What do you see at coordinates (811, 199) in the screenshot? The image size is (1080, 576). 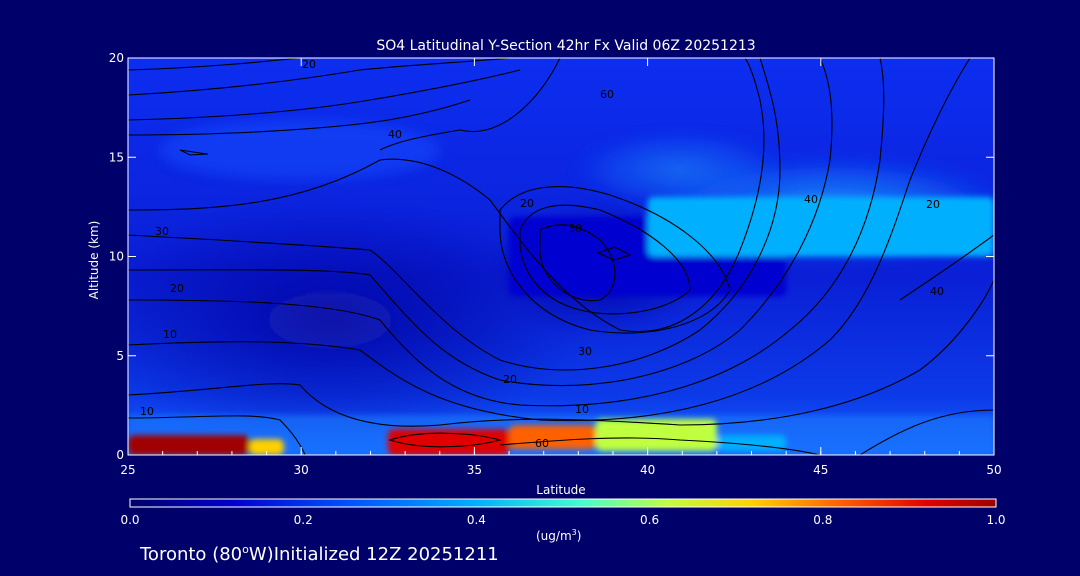 I see `contour-label-9: 40` at bounding box center [811, 199].